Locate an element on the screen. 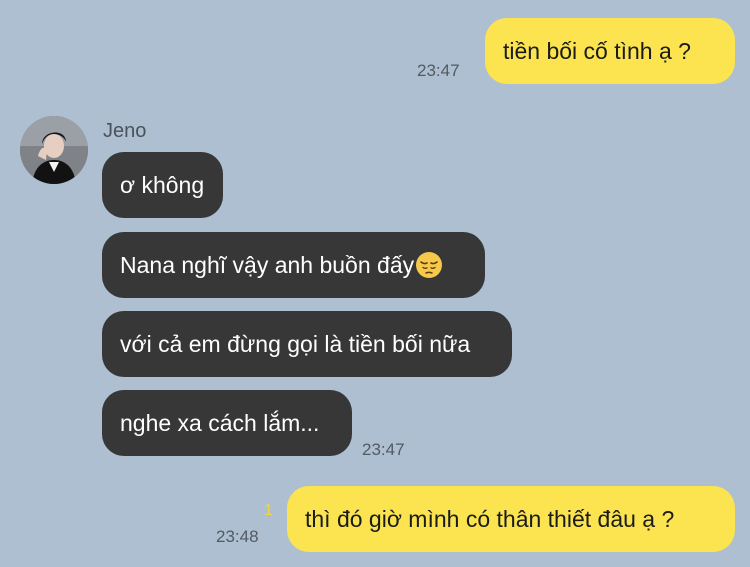 The width and height of the screenshot is (750, 567). message-text: ơ không is located at coordinates (162, 185).